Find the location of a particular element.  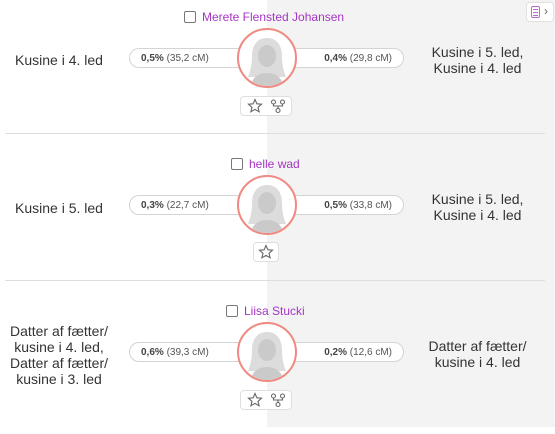

dna-right-cm: (29,8 cM) is located at coordinates (370, 58).